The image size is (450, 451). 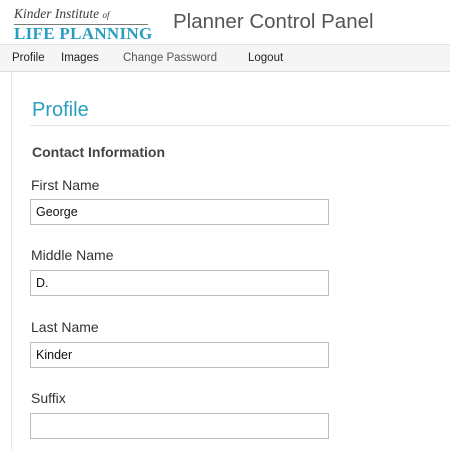 I want to click on first-name-label: First Name, so click(x=65, y=185).